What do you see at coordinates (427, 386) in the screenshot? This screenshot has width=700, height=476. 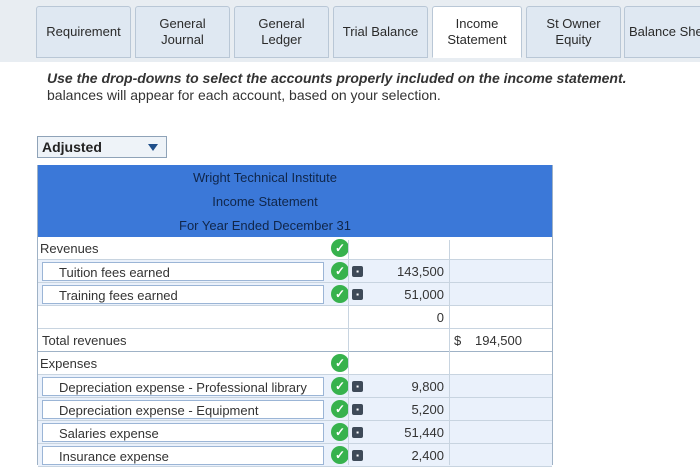 I see `amount-cell: 9,800` at bounding box center [427, 386].